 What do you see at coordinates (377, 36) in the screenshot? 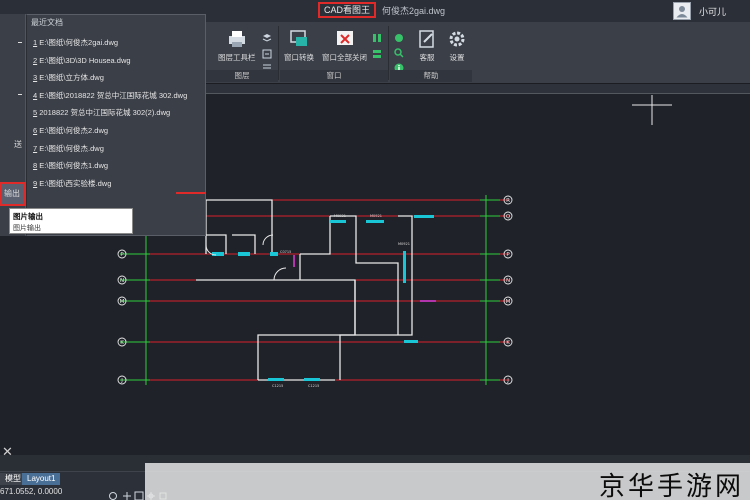
I see `pause-icon` at bounding box center [377, 36].